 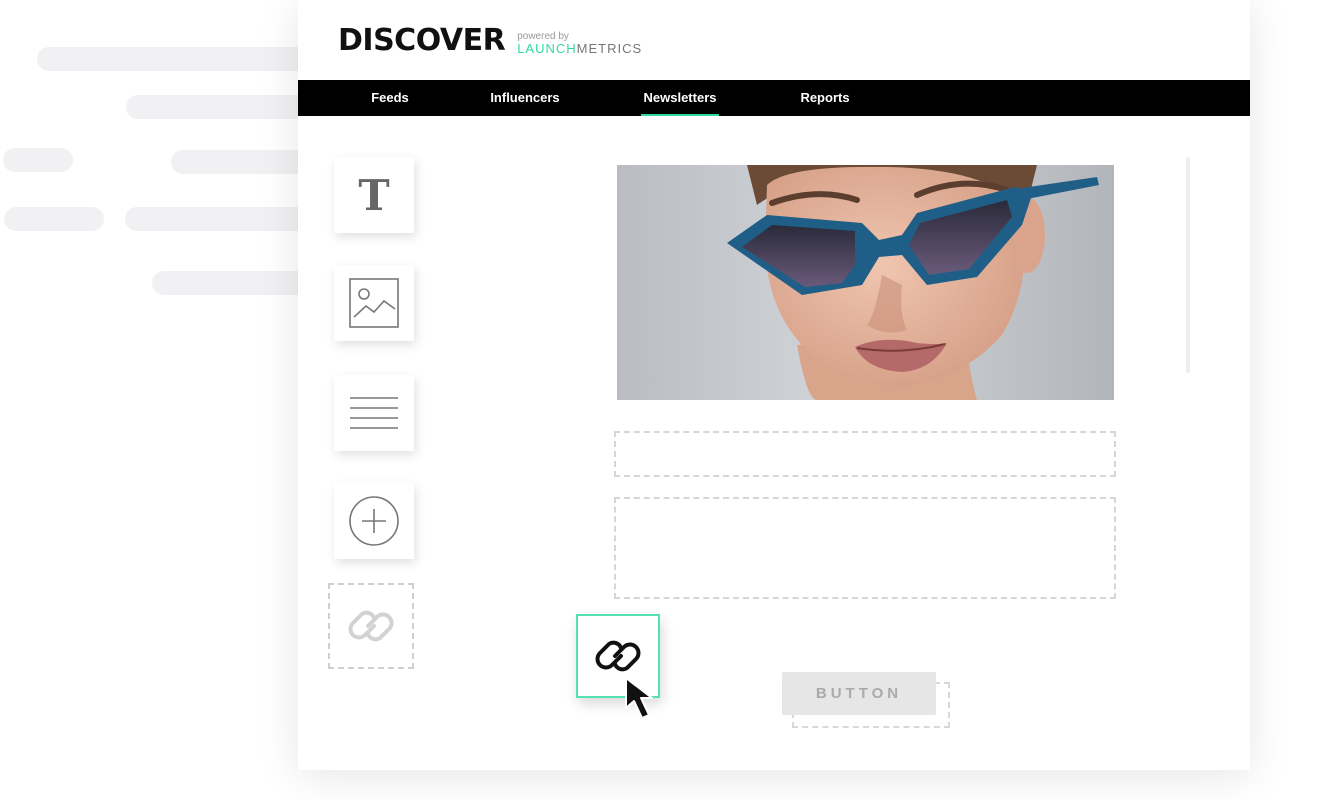 I want to click on brand-metrics: METRICS, so click(x=609, y=48).